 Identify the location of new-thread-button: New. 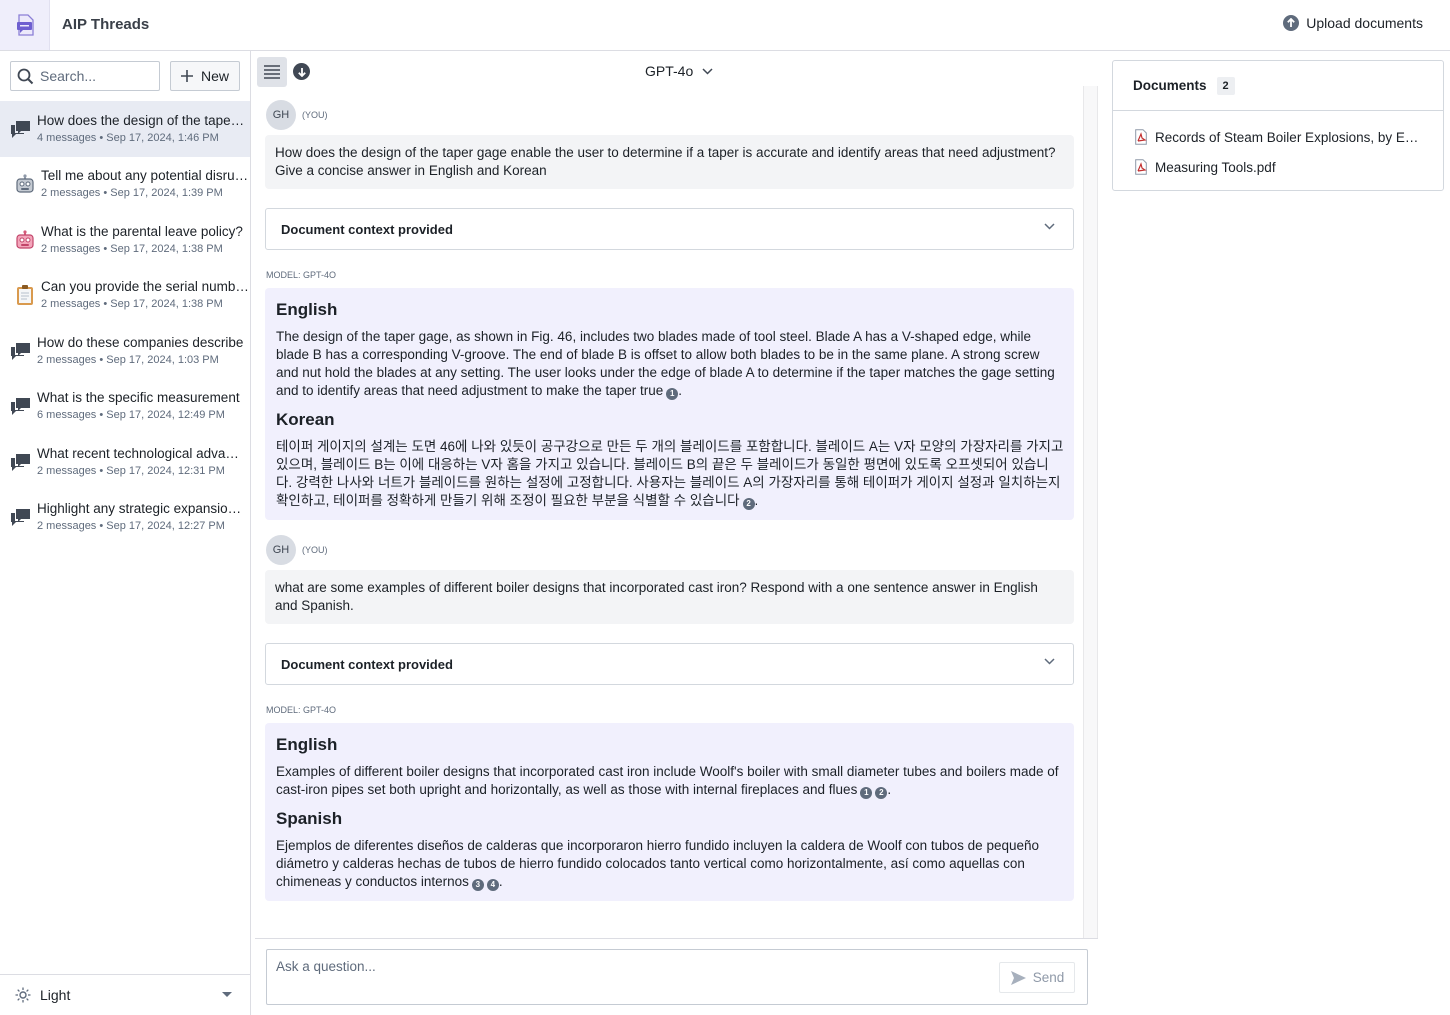
(205, 76).